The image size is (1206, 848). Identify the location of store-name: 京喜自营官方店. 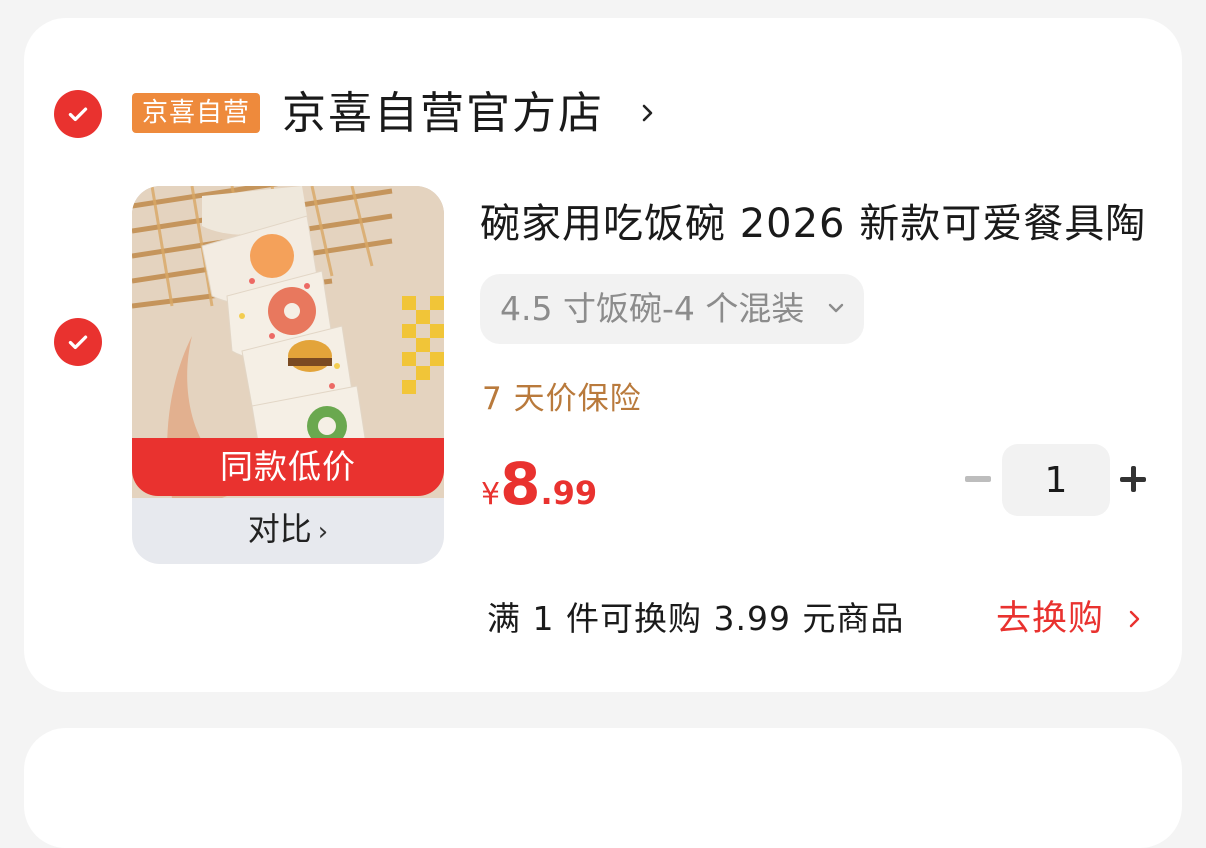
(443, 114).